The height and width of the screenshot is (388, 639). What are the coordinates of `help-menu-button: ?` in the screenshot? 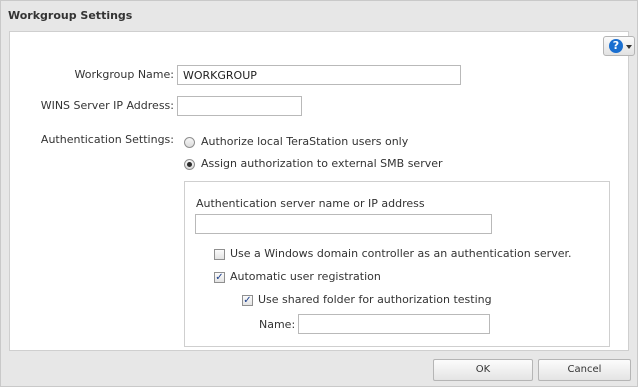 It's located at (619, 46).